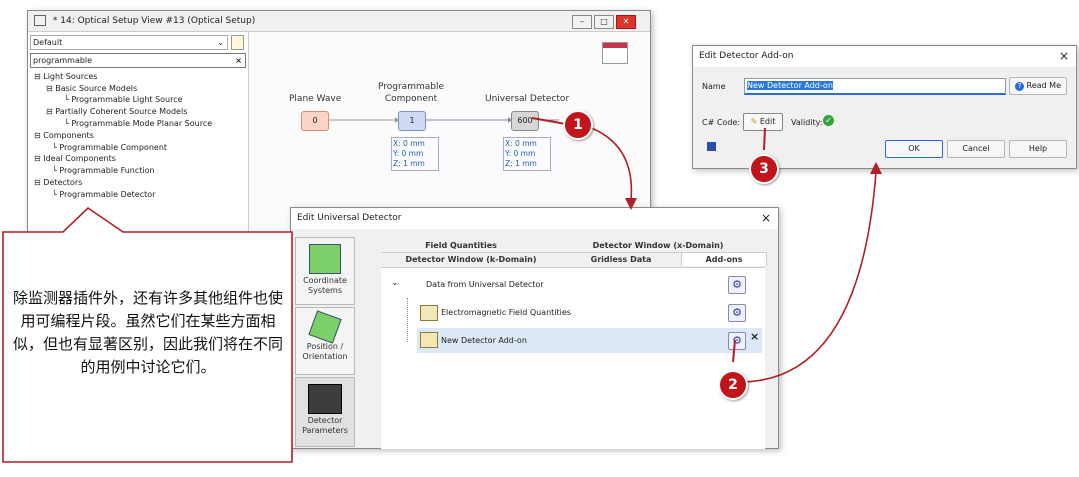 The width and height of the screenshot is (1079, 477). Describe the element at coordinates (733, 385) in the screenshot. I see `step-badge-2: 2` at that location.